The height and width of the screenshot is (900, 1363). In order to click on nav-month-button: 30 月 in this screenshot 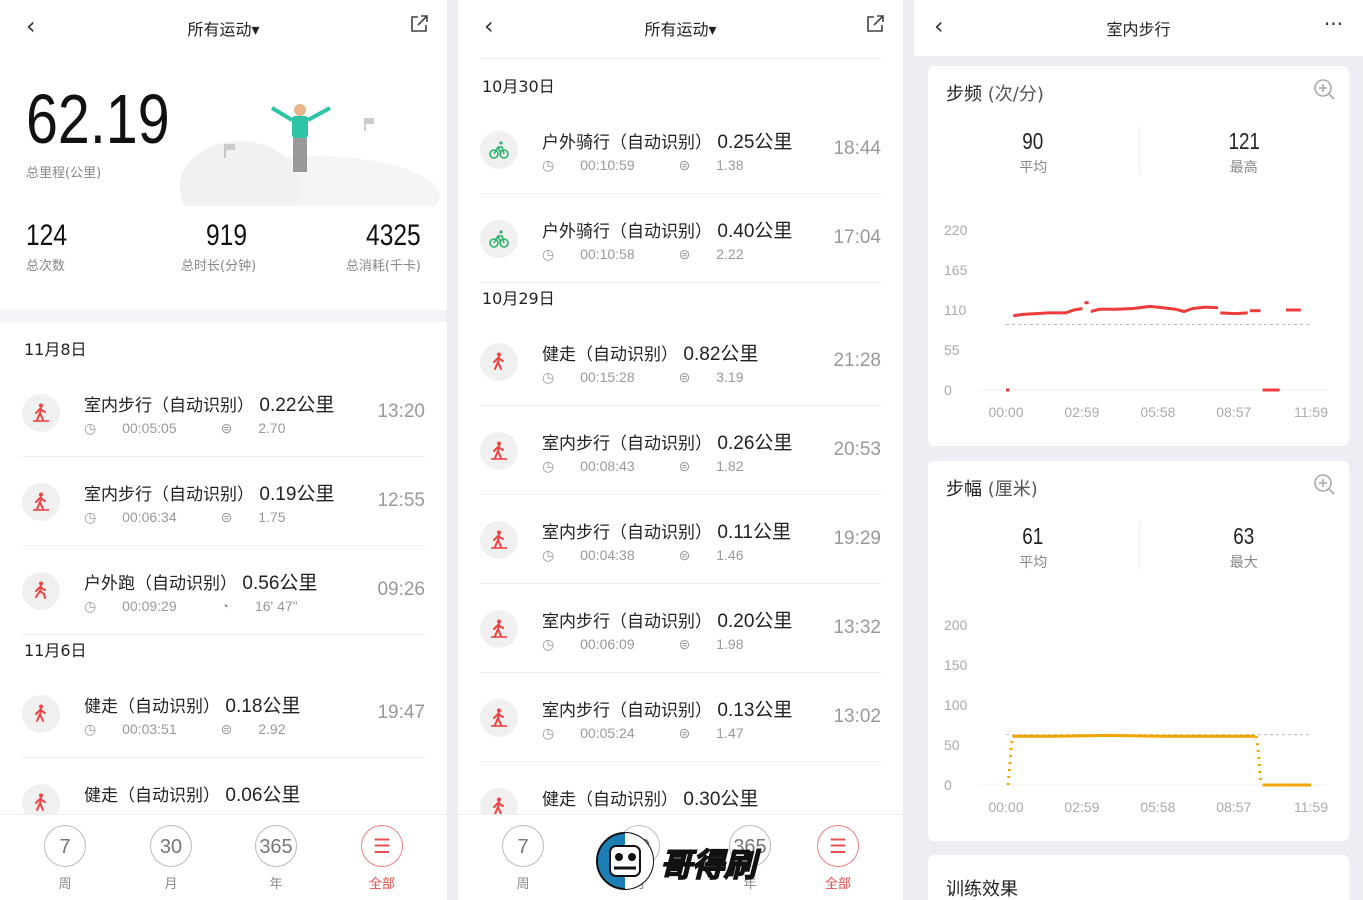, I will do `click(171, 858)`.